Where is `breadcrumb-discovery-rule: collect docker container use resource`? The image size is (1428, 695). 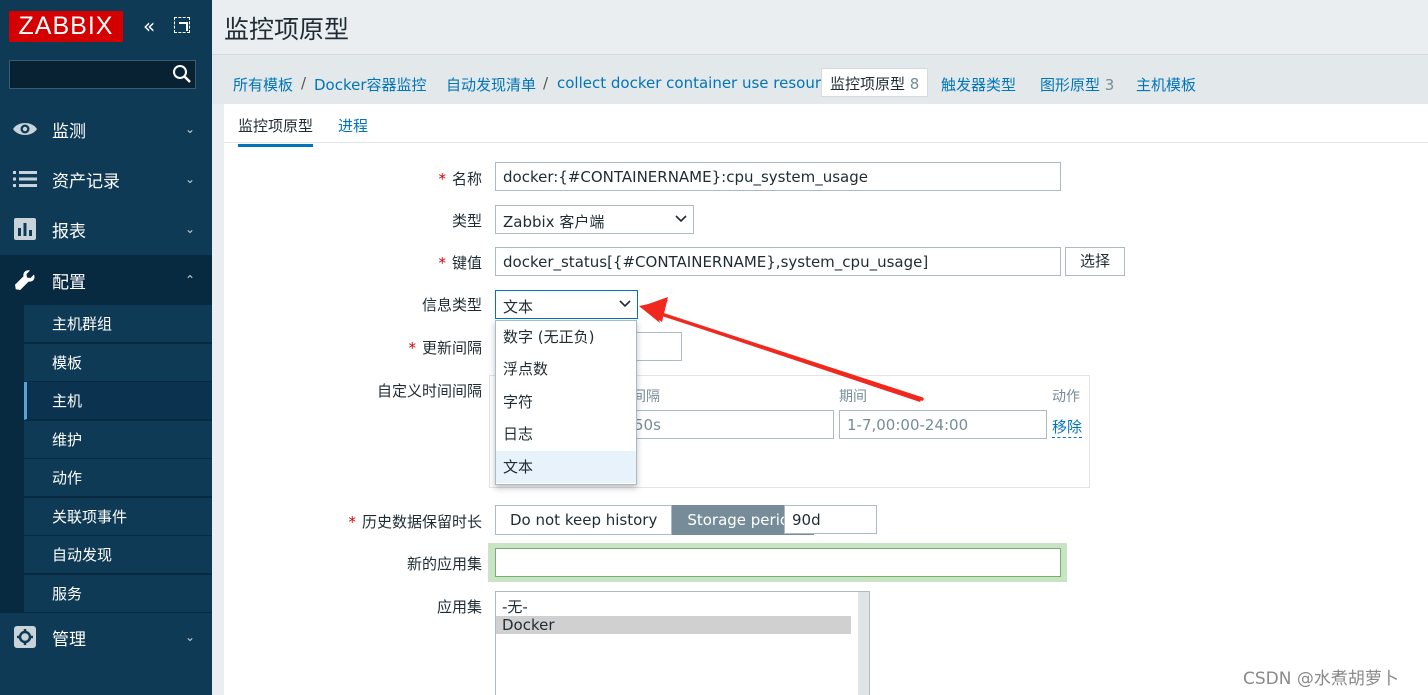
breadcrumb-discovery-rule: collect docker container use resource is located at coordinates (697, 83).